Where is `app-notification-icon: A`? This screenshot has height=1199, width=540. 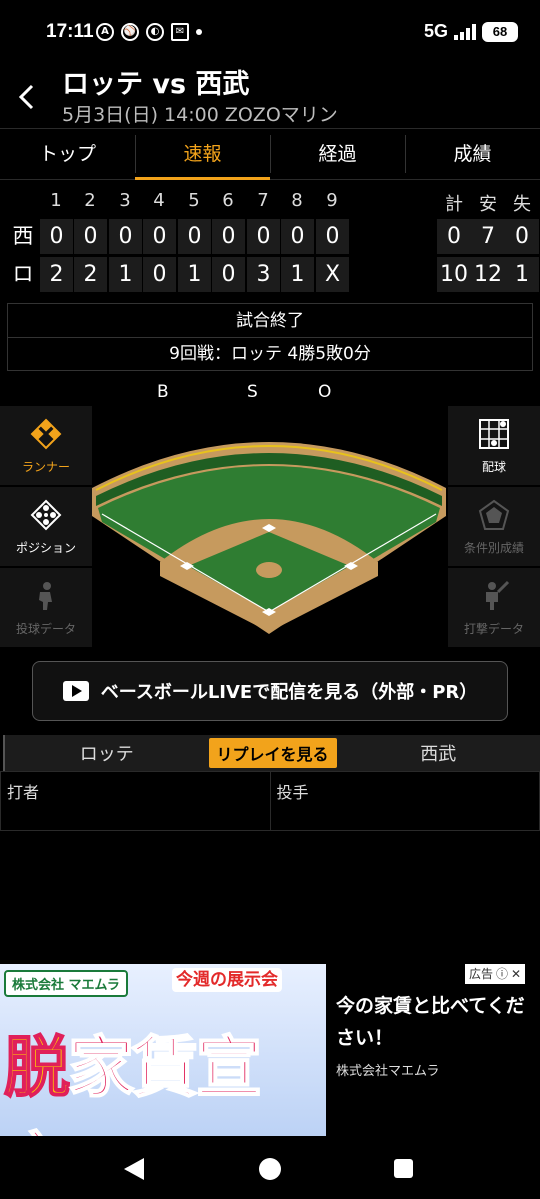
app-notification-icon: A is located at coordinates (105, 32).